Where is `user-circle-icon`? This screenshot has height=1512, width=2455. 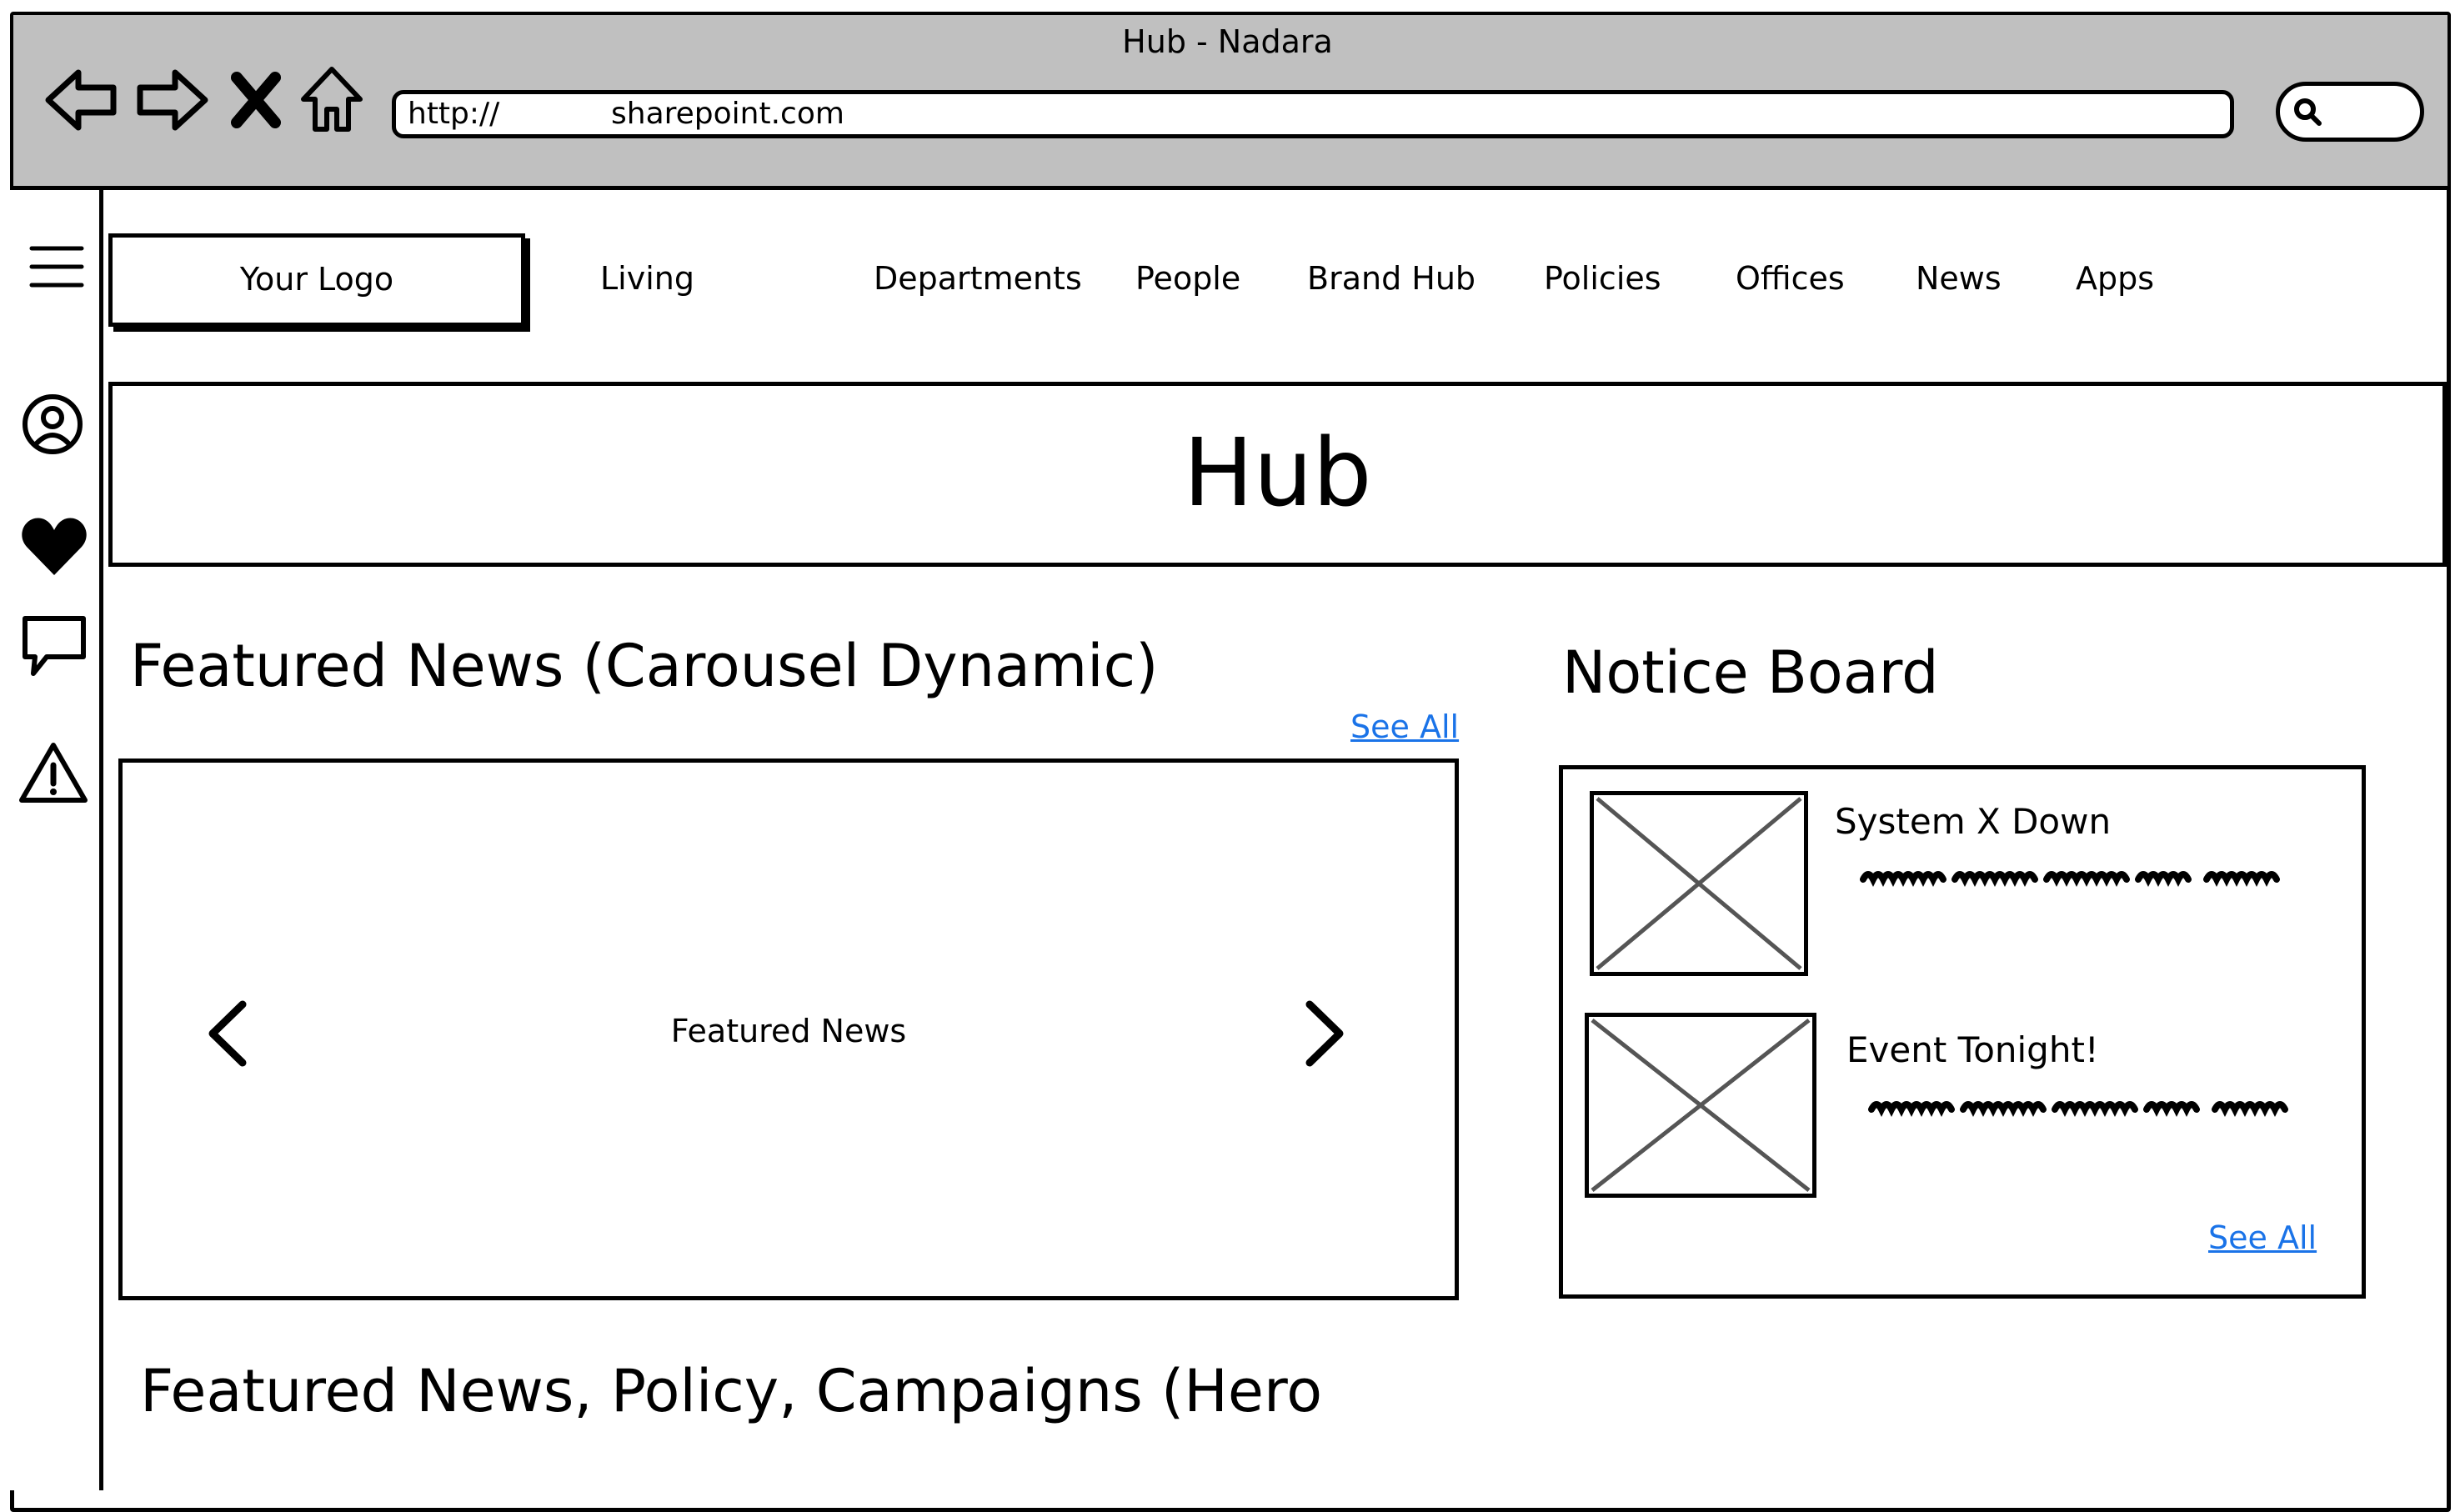
user-circle-icon is located at coordinates (54, 426).